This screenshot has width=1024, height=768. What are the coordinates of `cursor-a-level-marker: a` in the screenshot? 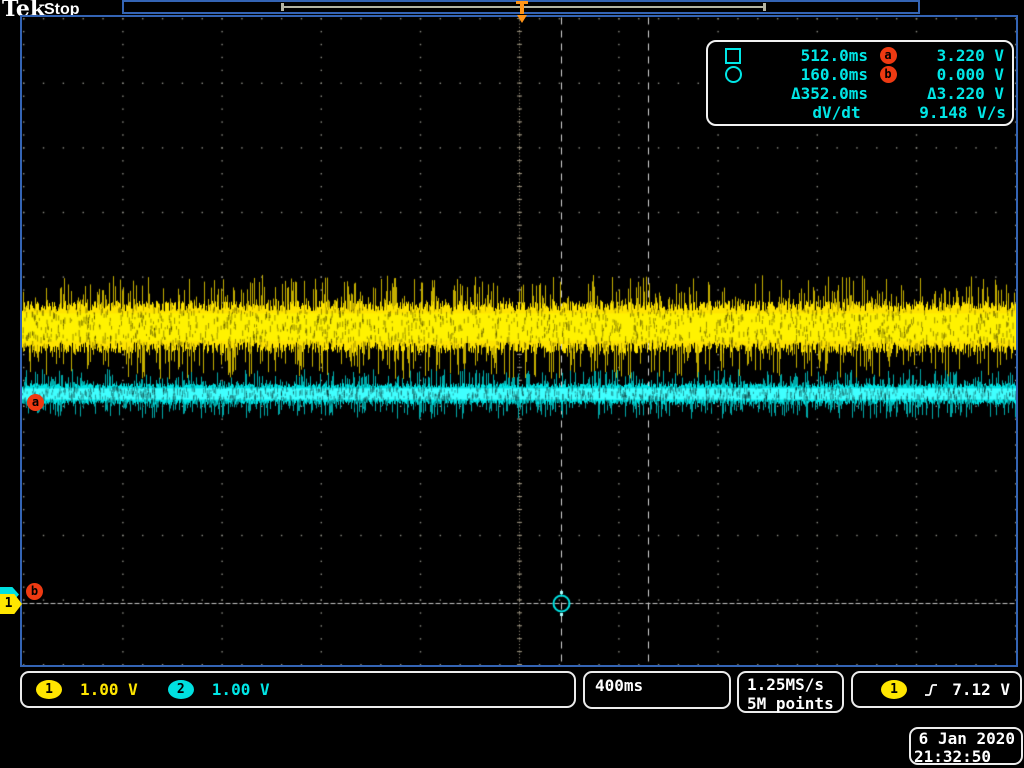 It's located at (35, 402).